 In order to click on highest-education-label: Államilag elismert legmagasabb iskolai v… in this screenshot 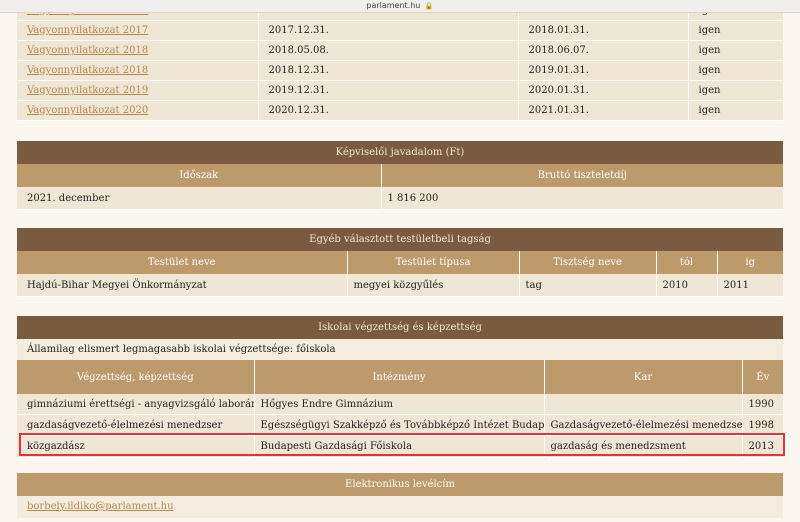, I will do `click(160, 349)`.